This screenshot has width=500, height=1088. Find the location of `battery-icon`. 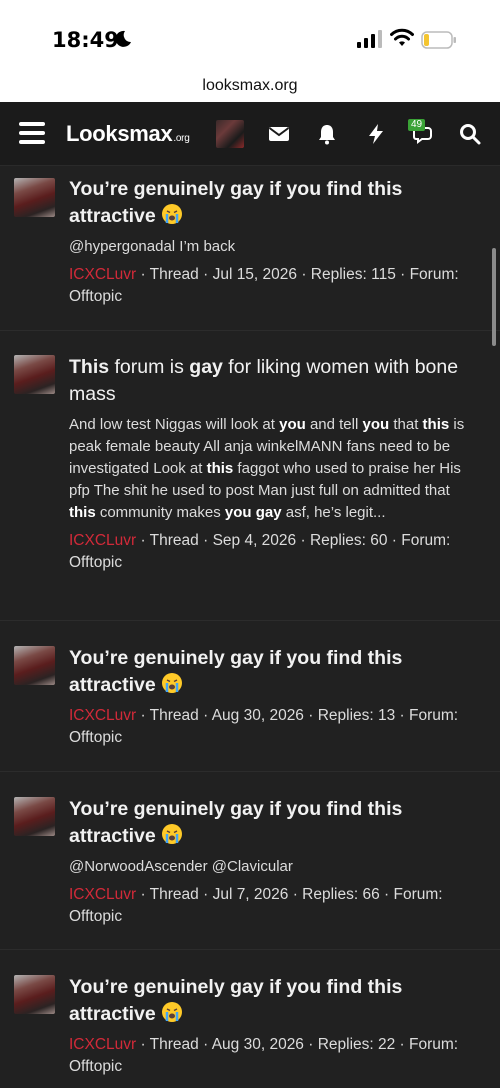

battery-icon is located at coordinates (438, 40).